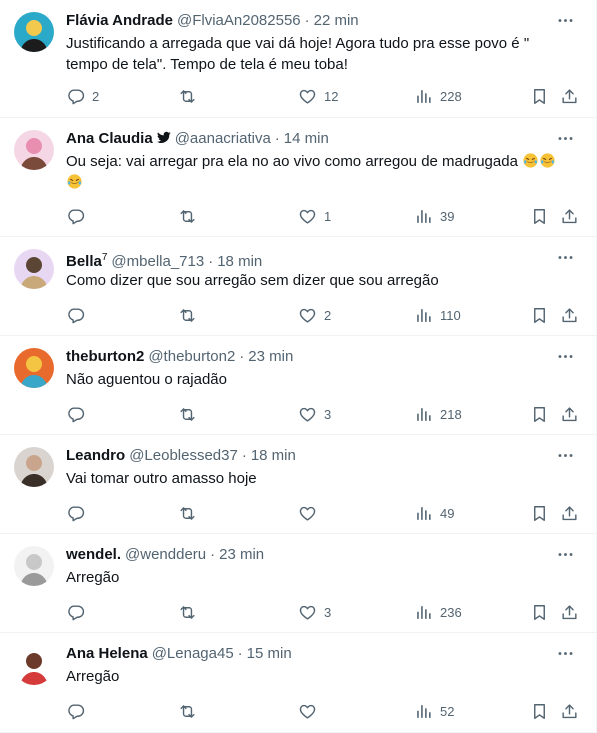 The image size is (597, 733). What do you see at coordinates (82, 96) in the screenshot?
I see `reply-button: 2` at bounding box center [82, 96].